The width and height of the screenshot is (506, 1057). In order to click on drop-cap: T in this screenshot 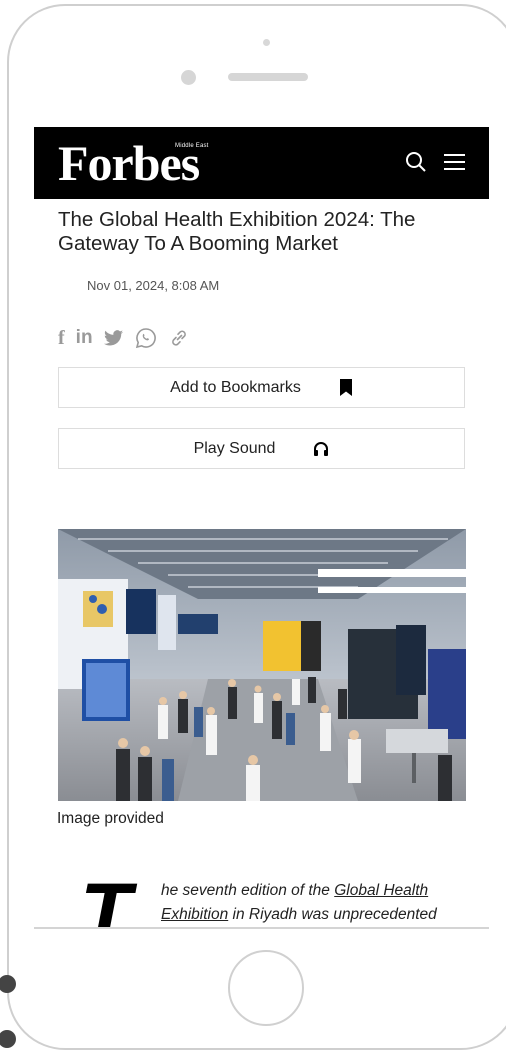, I will do `click(106, 897)`.